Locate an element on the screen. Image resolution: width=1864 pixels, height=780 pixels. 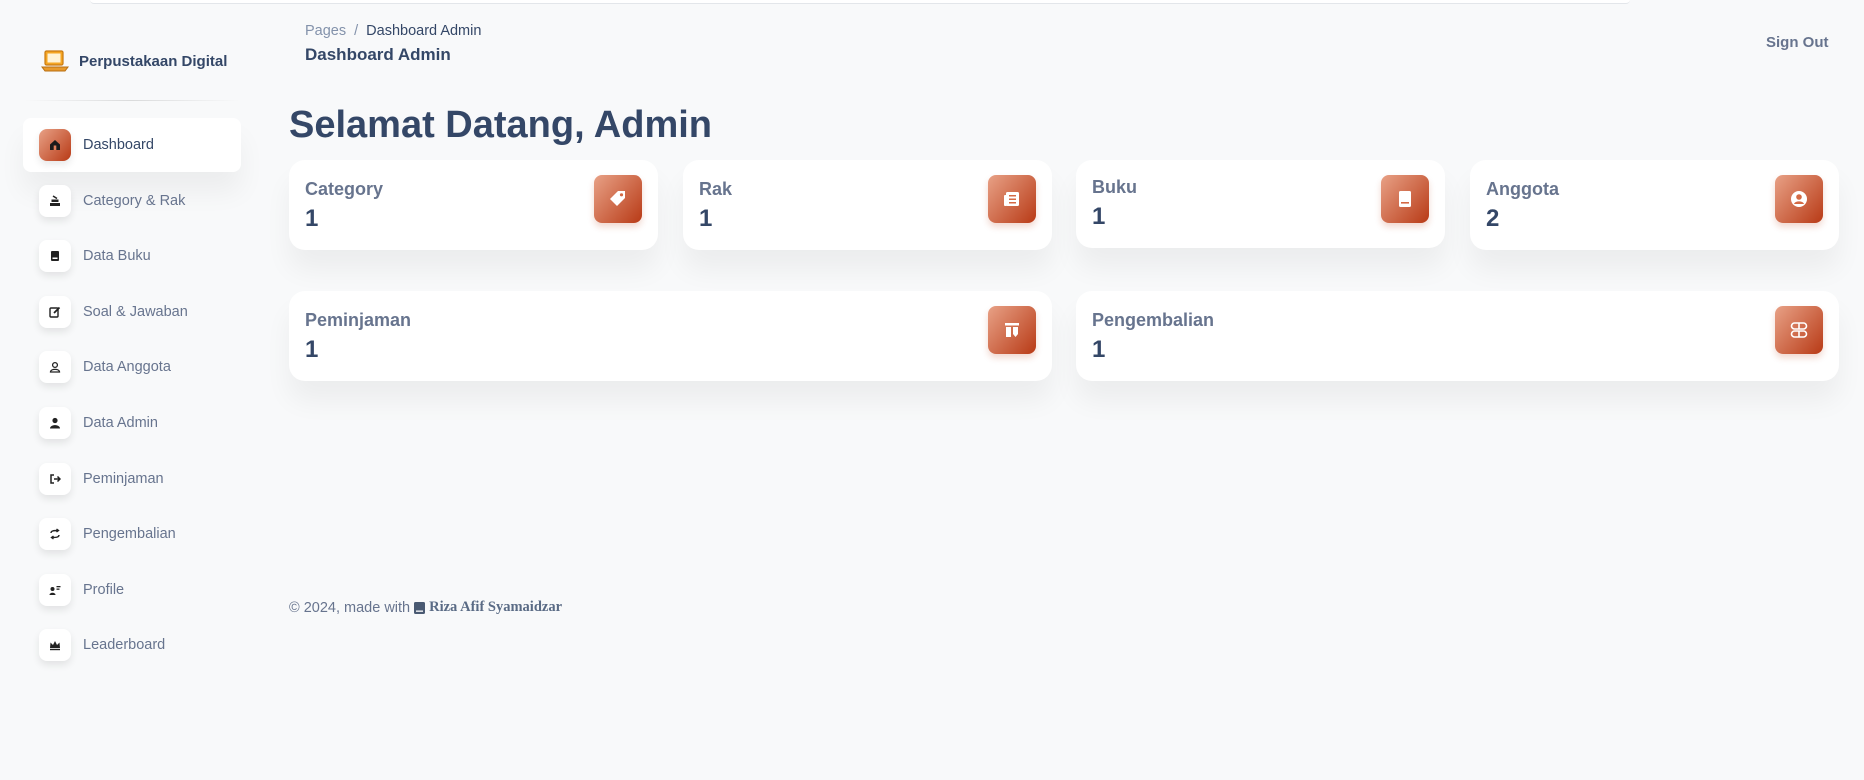
profile-icon is located at coordinates (55, 589).